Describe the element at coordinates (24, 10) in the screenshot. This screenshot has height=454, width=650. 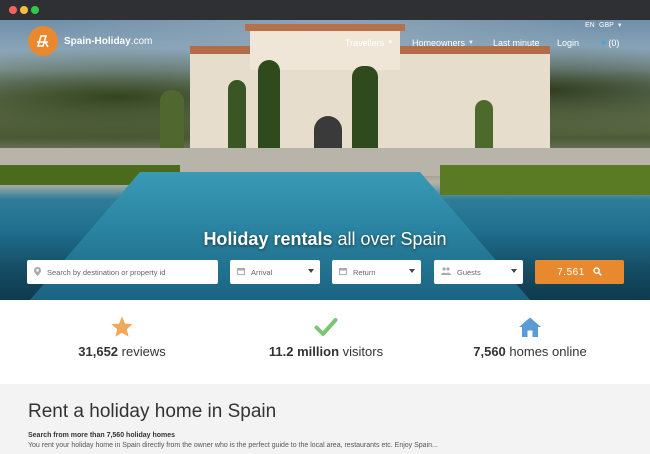
I see `minimize-window-button` at that location.